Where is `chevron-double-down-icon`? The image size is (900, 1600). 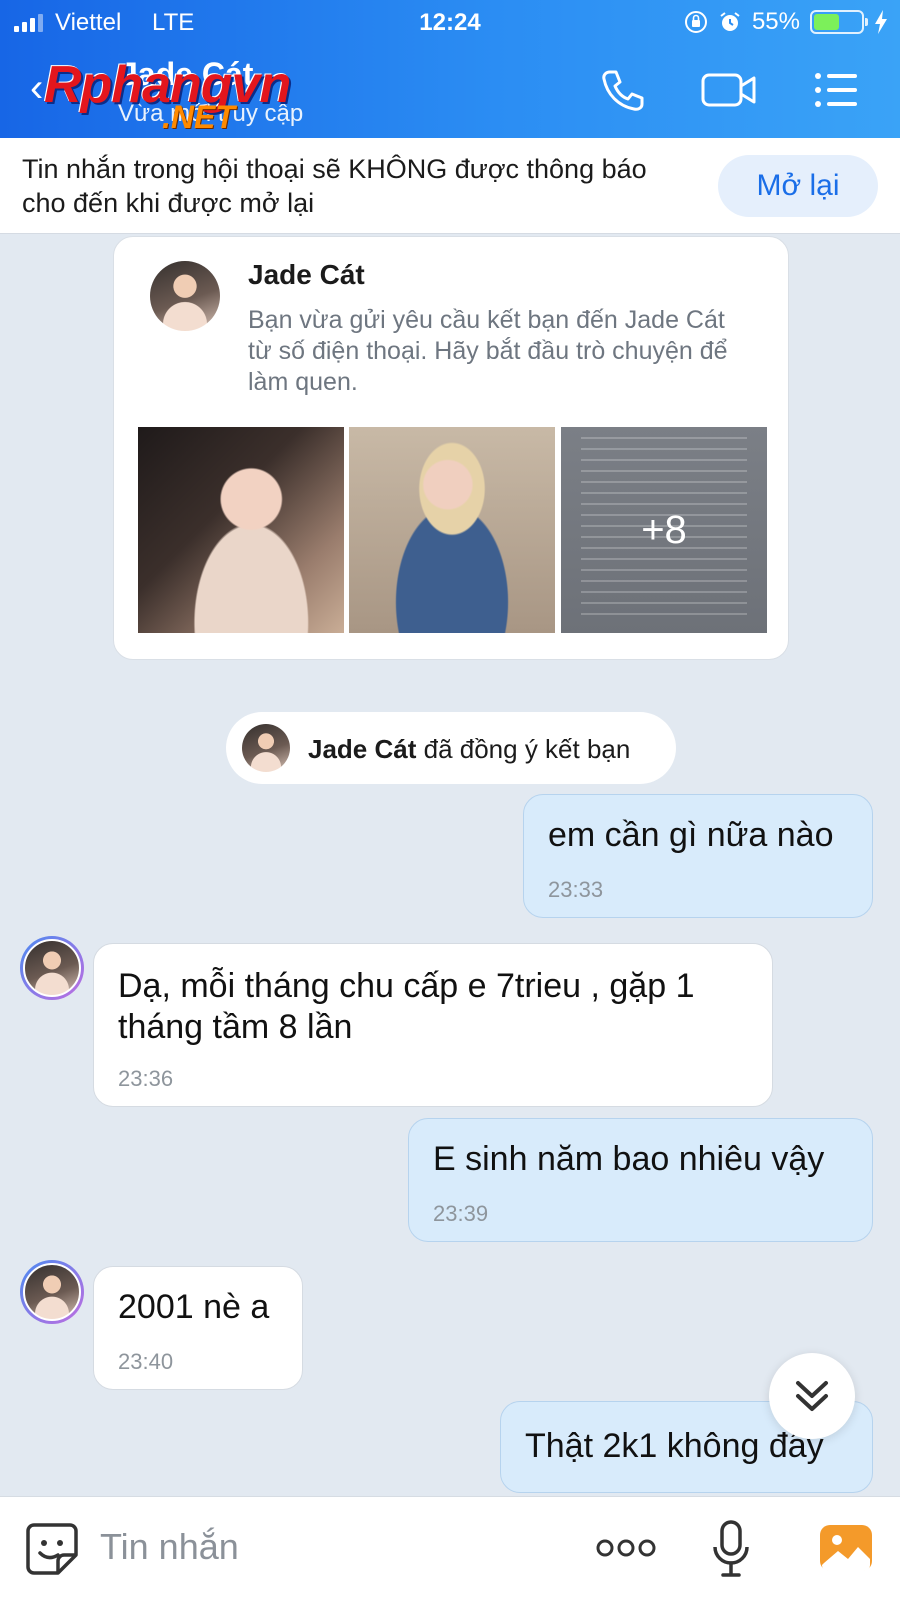 chevron-double-down-icon is located at coordinates (812, 1396).